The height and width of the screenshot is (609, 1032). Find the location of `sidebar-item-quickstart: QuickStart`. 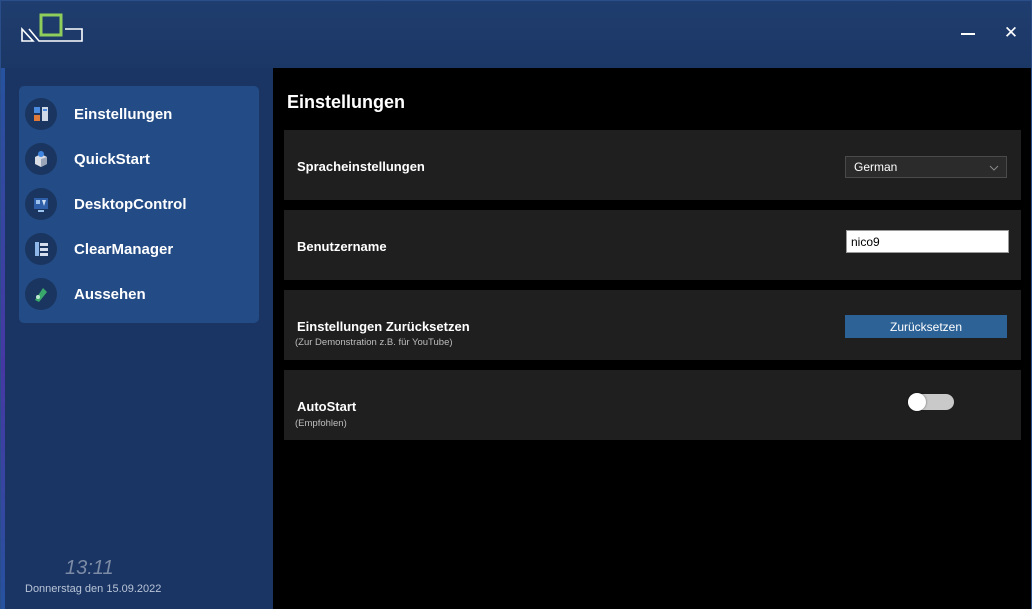

sidebar-item-quickstart: QuickStart is located at coordinates (139, 159).